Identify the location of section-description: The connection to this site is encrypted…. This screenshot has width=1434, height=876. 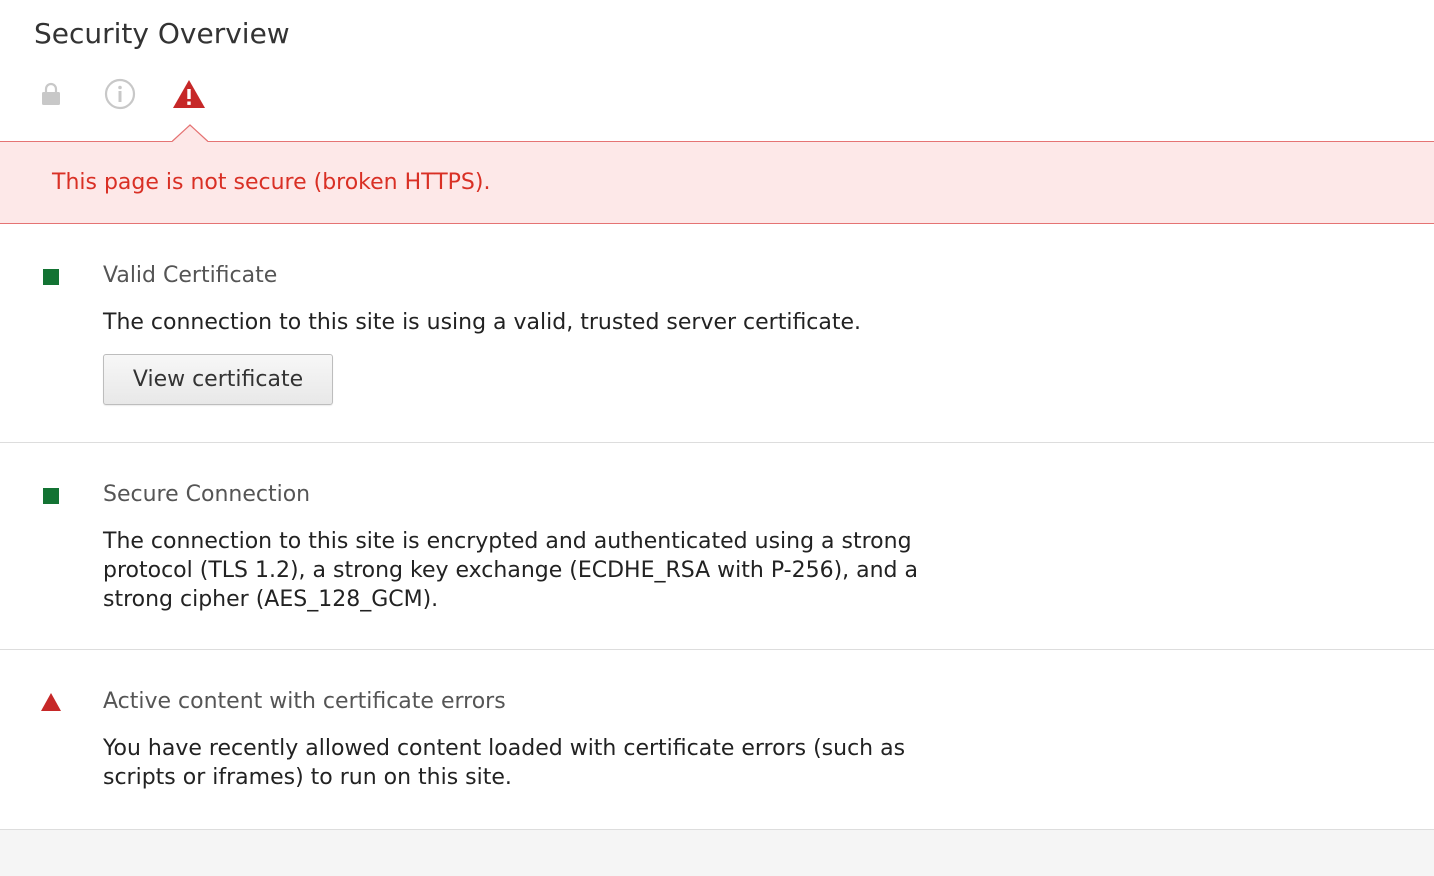
(510, 570).